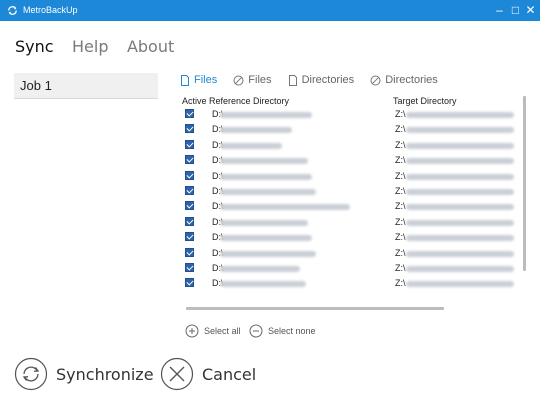 The height and width of the screenshot is (405, 540). I want to click on tab-include-files: Files, so click(198, 80).